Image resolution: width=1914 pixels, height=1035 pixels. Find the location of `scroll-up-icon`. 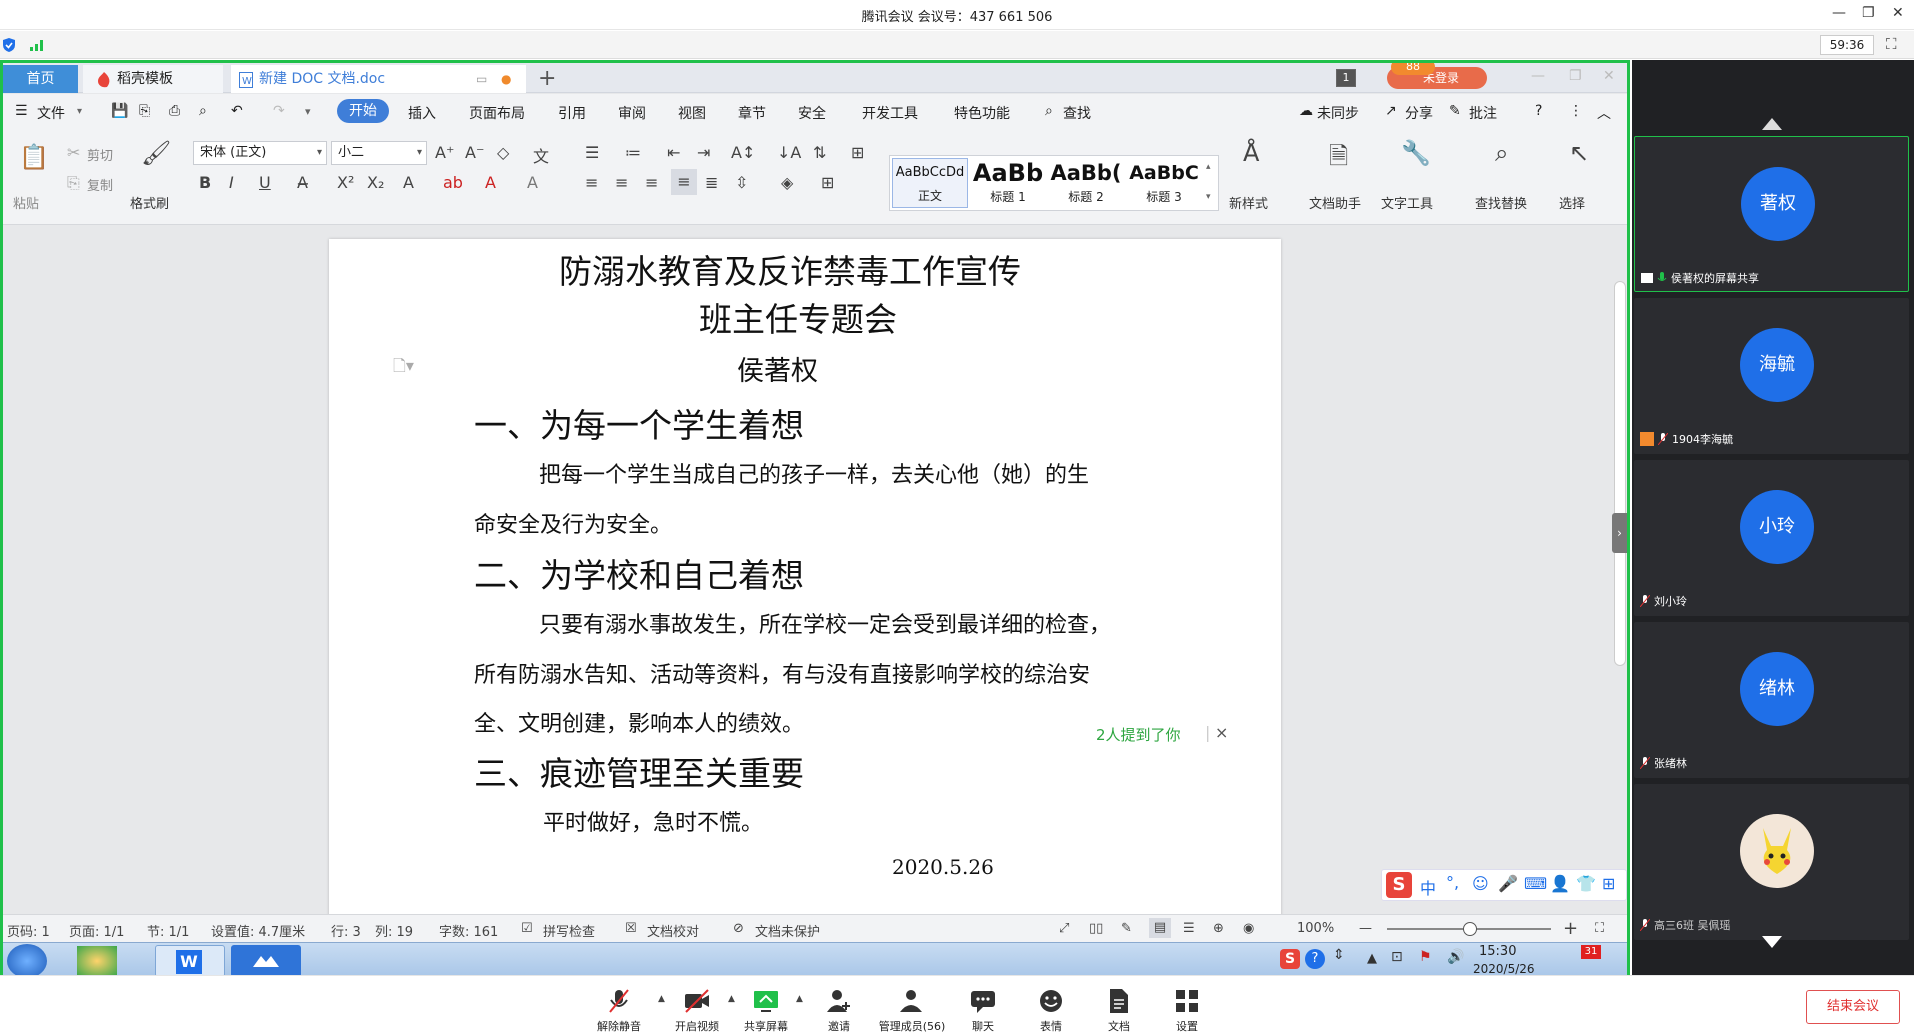

scroll-up-icon is located at coordinates (1772, 124).